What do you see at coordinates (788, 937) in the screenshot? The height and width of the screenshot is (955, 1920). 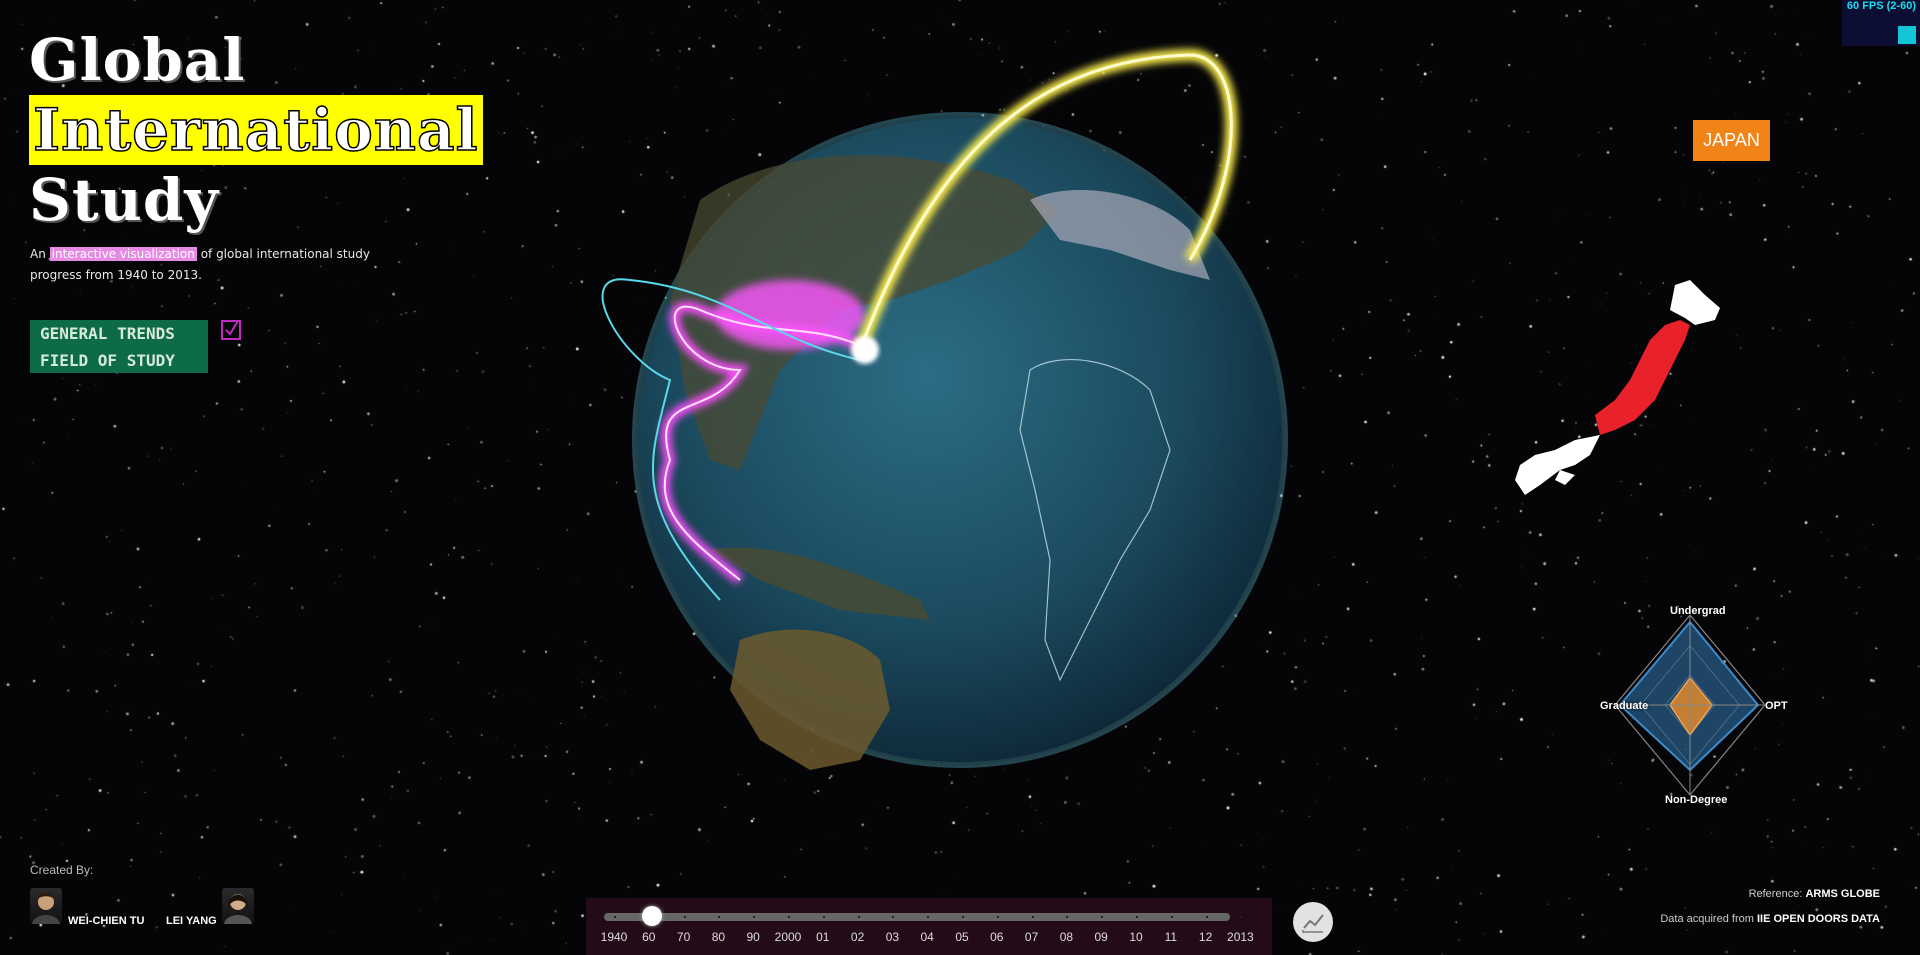 I see `timeline-year-2000: 2000` at bounding box center [788, 937].